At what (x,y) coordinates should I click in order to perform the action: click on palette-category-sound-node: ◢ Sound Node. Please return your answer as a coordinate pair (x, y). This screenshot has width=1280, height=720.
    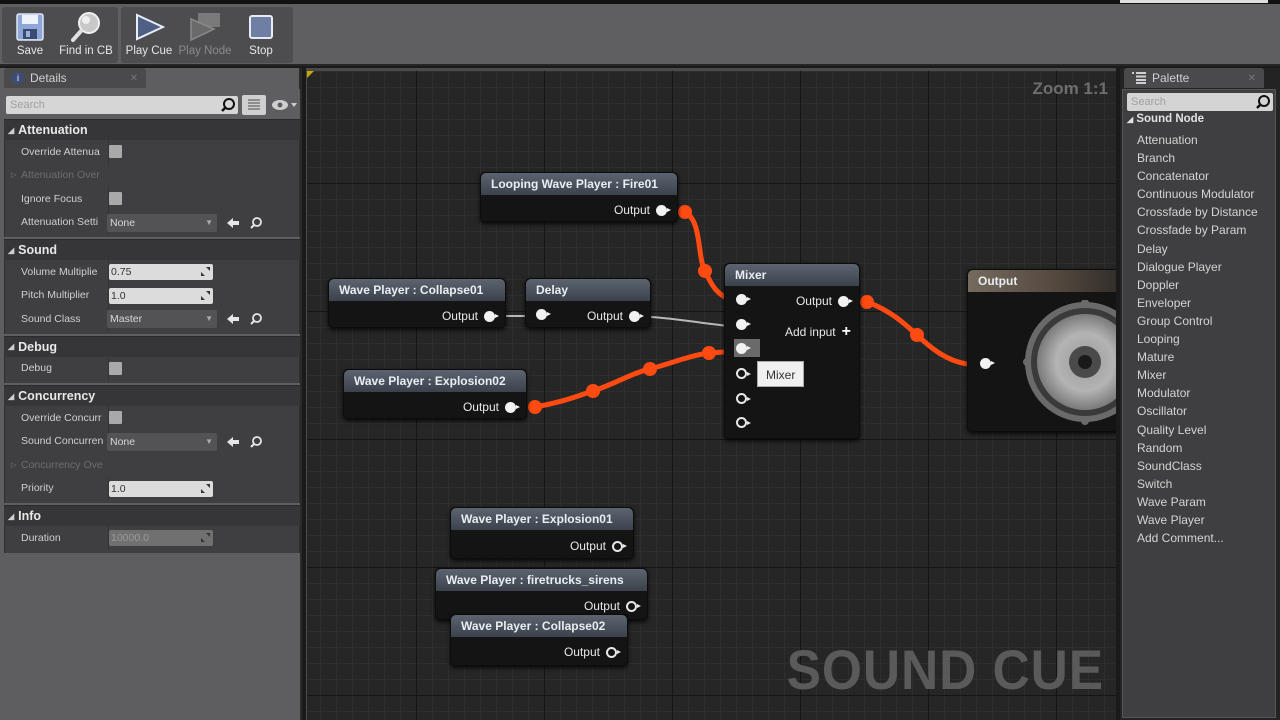
    Looking at the image, I should click on (1165, 119).